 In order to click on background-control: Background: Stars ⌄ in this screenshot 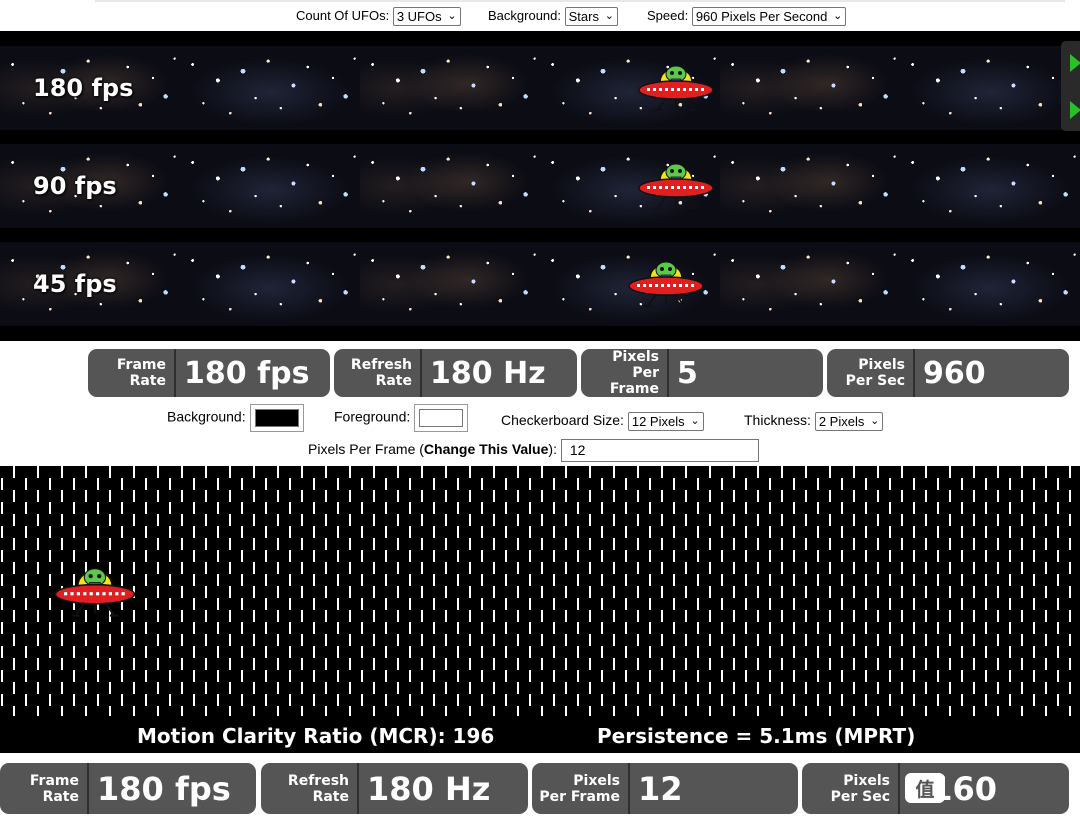, I will do `click(553, 17)`.